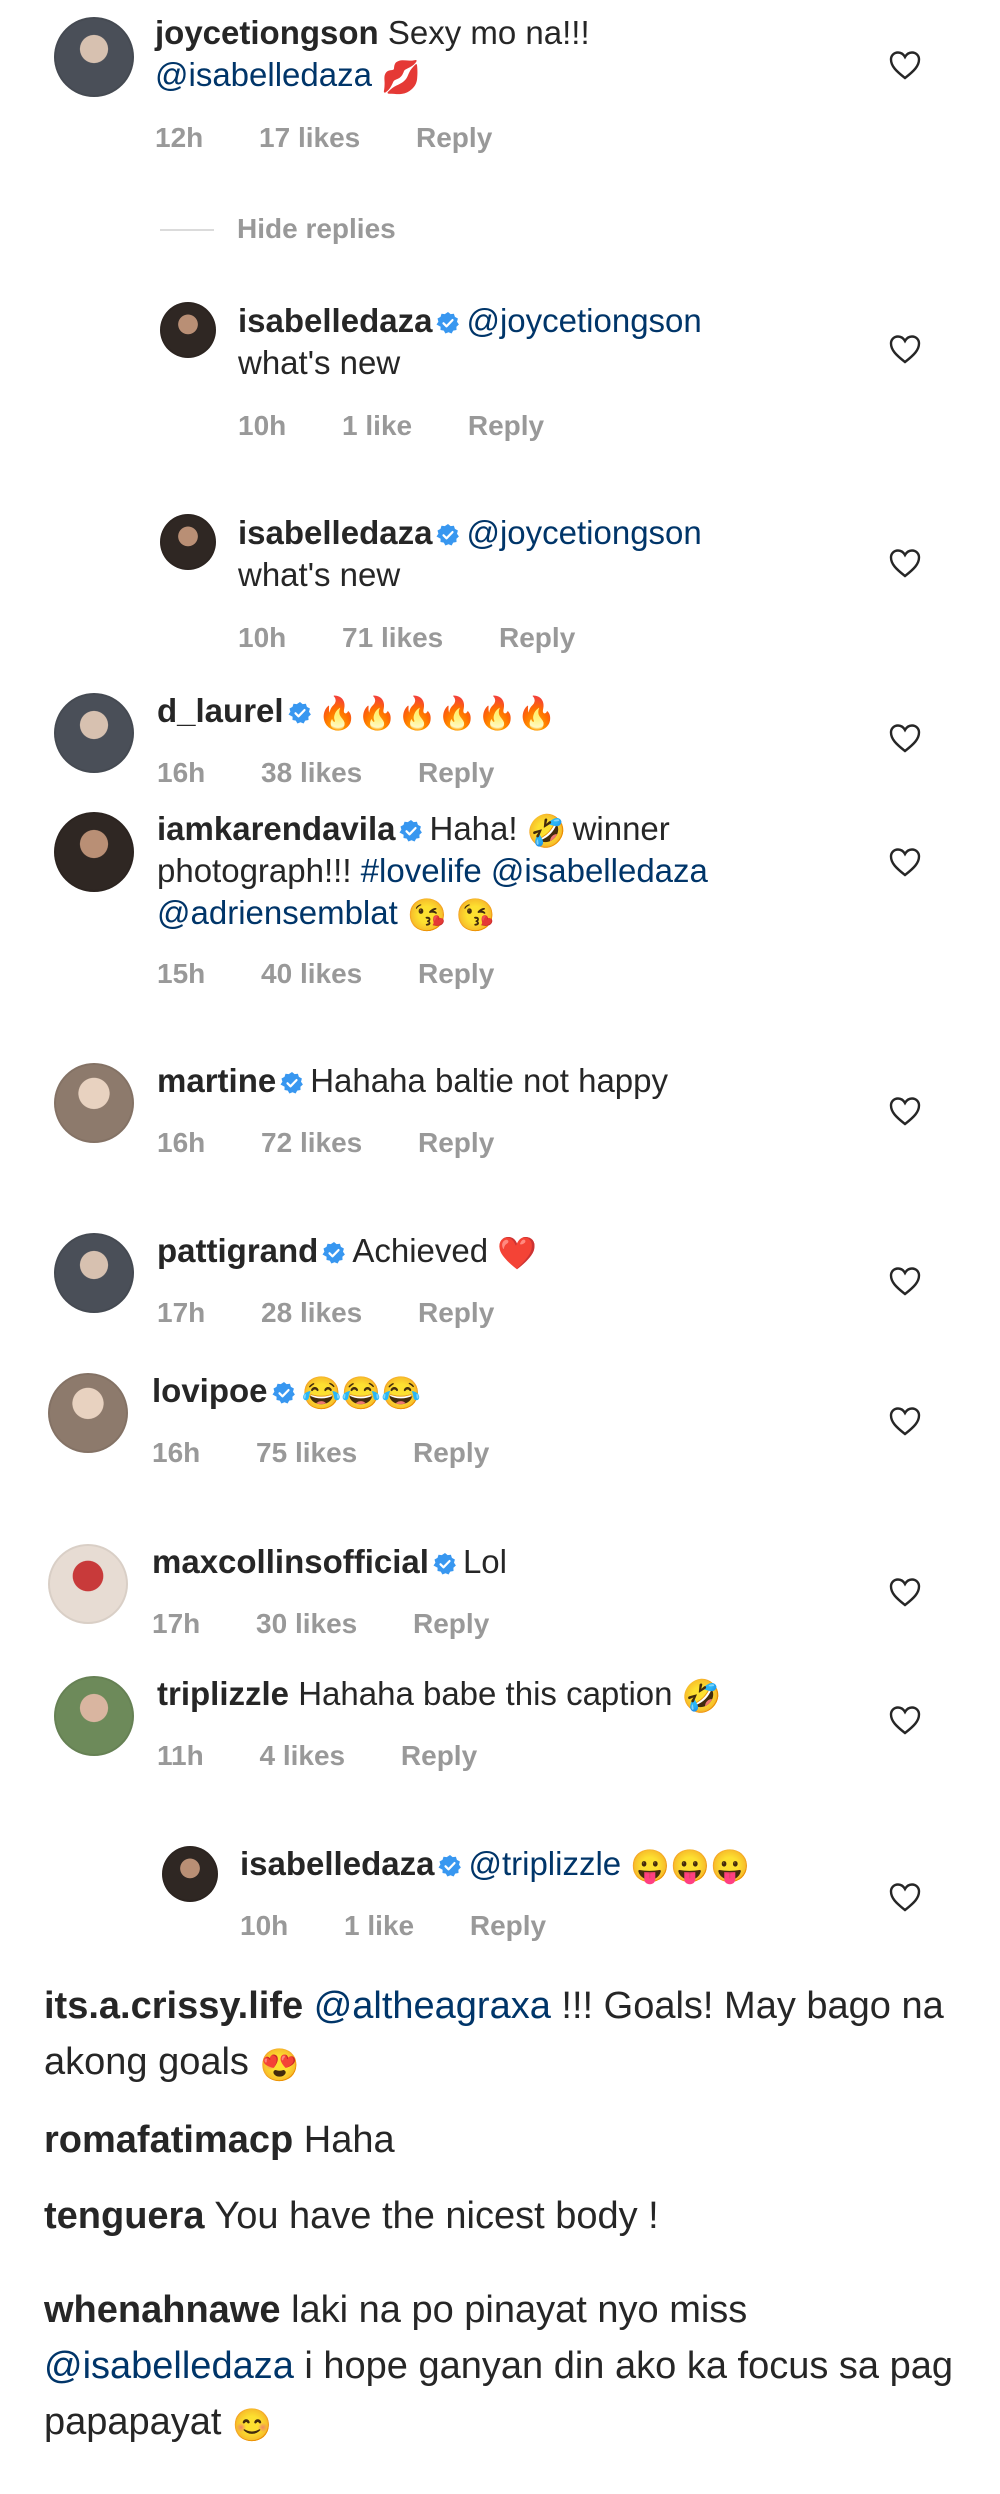 The height and width of the screenshot is (2494, 1000). I want to click on tongue-emoji: 😛😛😛, so click(690, 1866).